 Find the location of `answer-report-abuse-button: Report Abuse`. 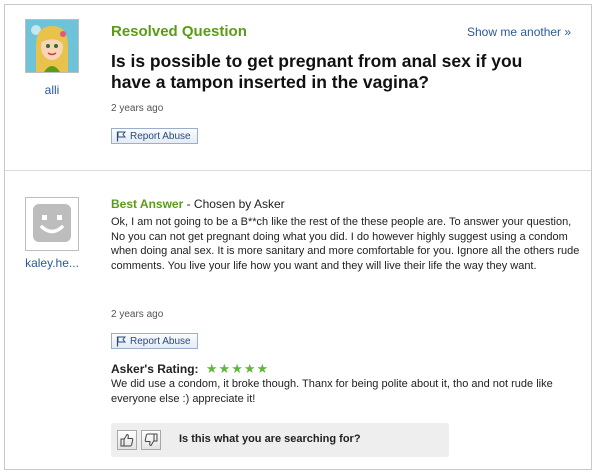

answer-report-abuse-button: Report Abuse is located at coordinates (154, 341).